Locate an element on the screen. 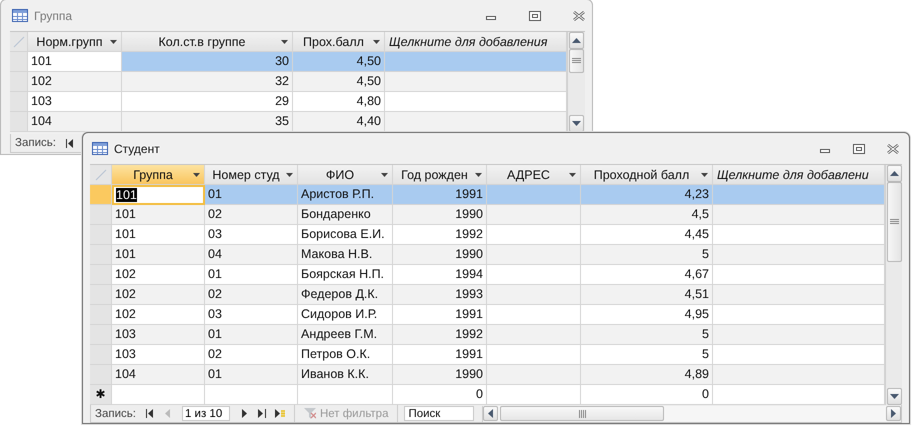 This screenshot has width=912, height=429. table-cell: 1992 is located at coordinates (440, 335).